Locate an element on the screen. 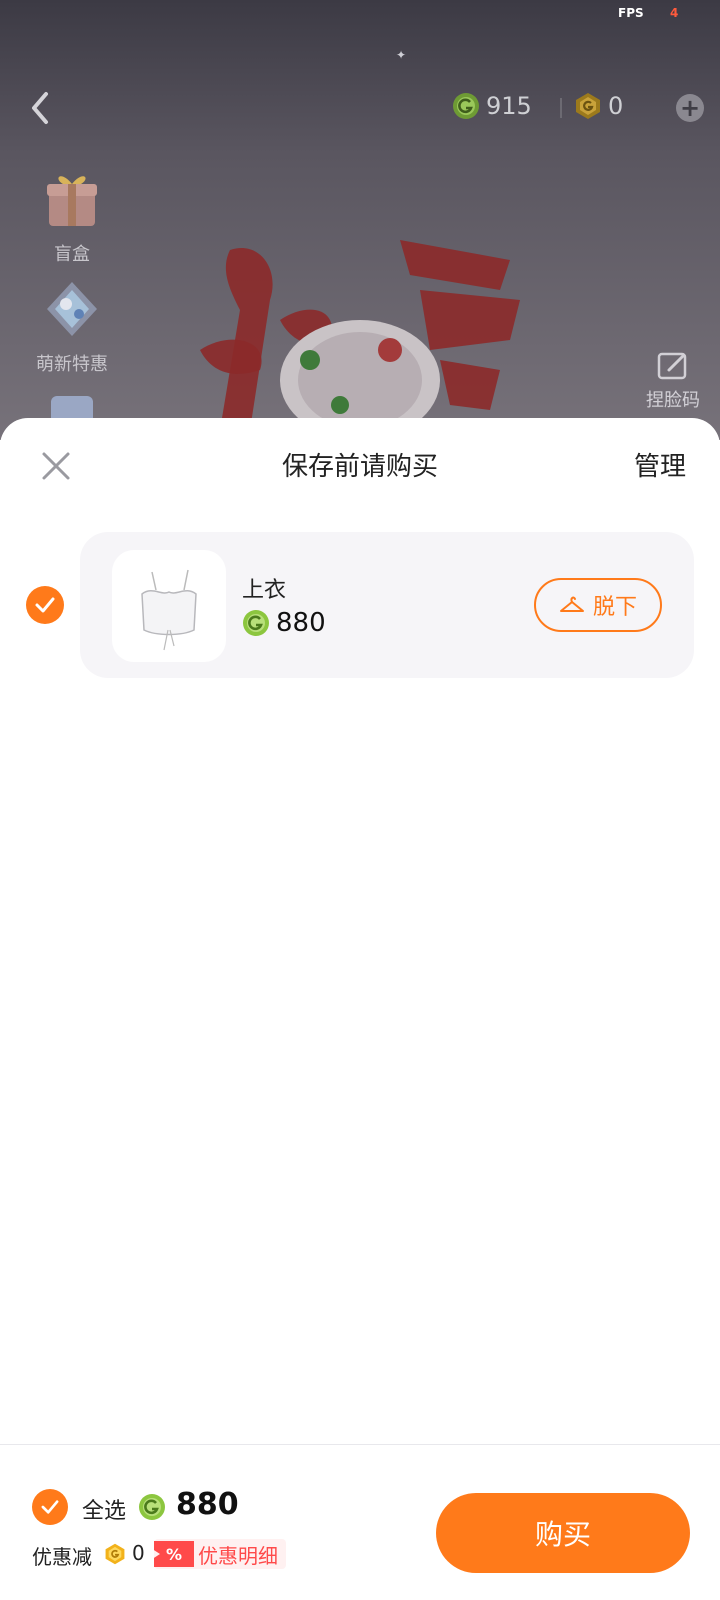 This screenshot has width=720, height=1600. select-all-label: 全选 is located at coordinates (104, 1509).